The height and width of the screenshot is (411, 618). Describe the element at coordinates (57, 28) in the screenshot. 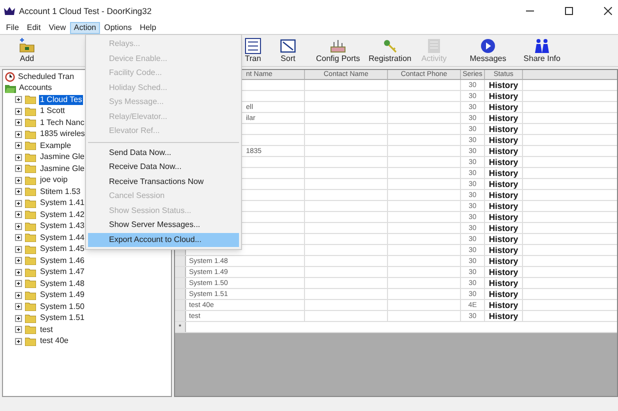

I see `menu-item: View` at that location.